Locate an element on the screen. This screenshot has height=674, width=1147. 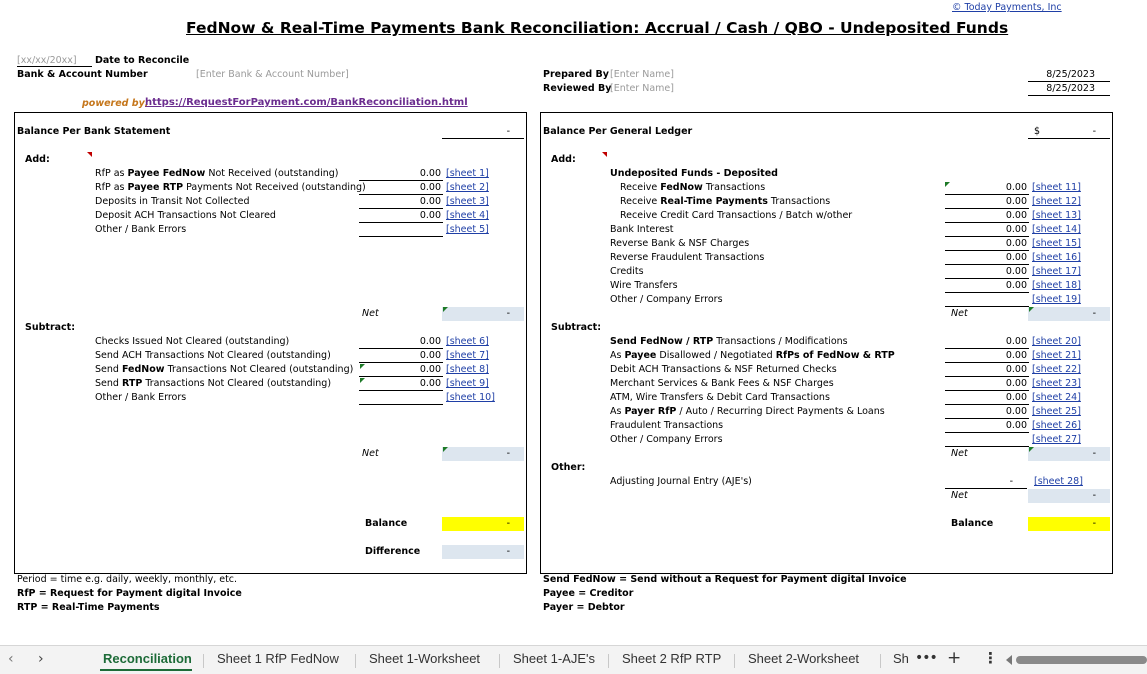
sheet-link: [sheet 1] is located at coordinates (467, 173).